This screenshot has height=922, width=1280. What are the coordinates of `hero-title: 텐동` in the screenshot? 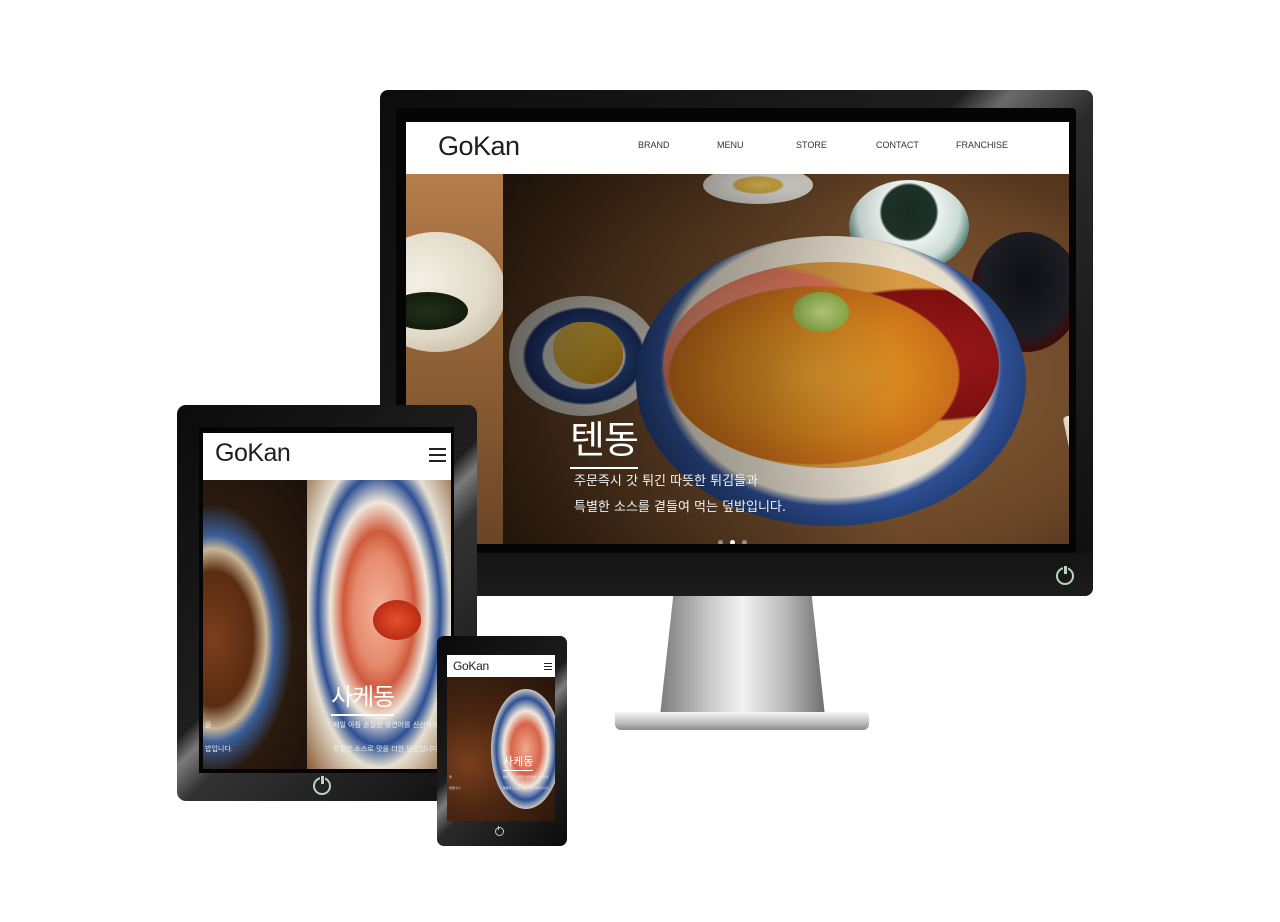 It's located at (604, 439).